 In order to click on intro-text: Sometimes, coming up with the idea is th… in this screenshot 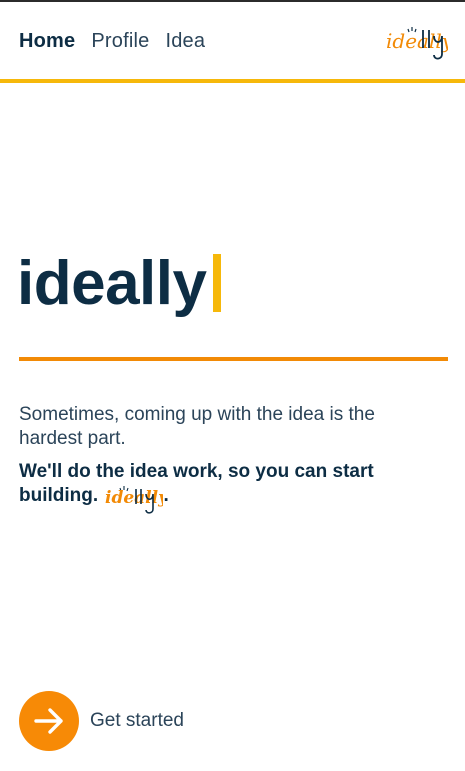, I will do `click(197, 426)`.